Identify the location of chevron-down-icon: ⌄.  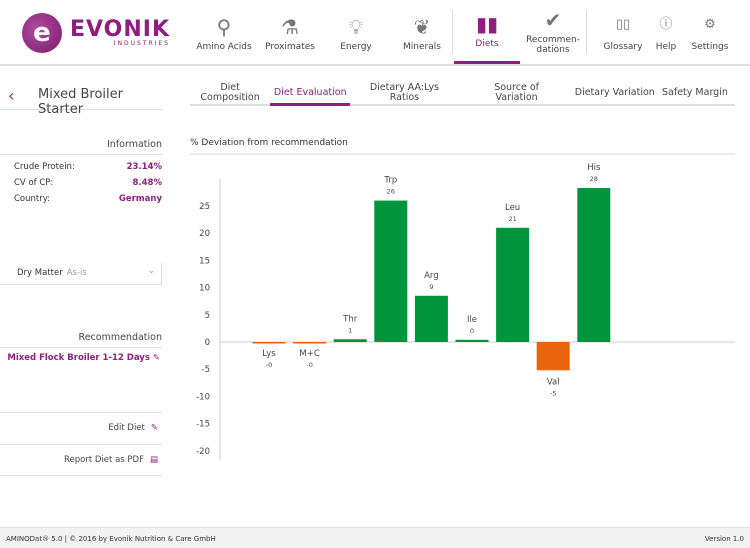
(151, 271).